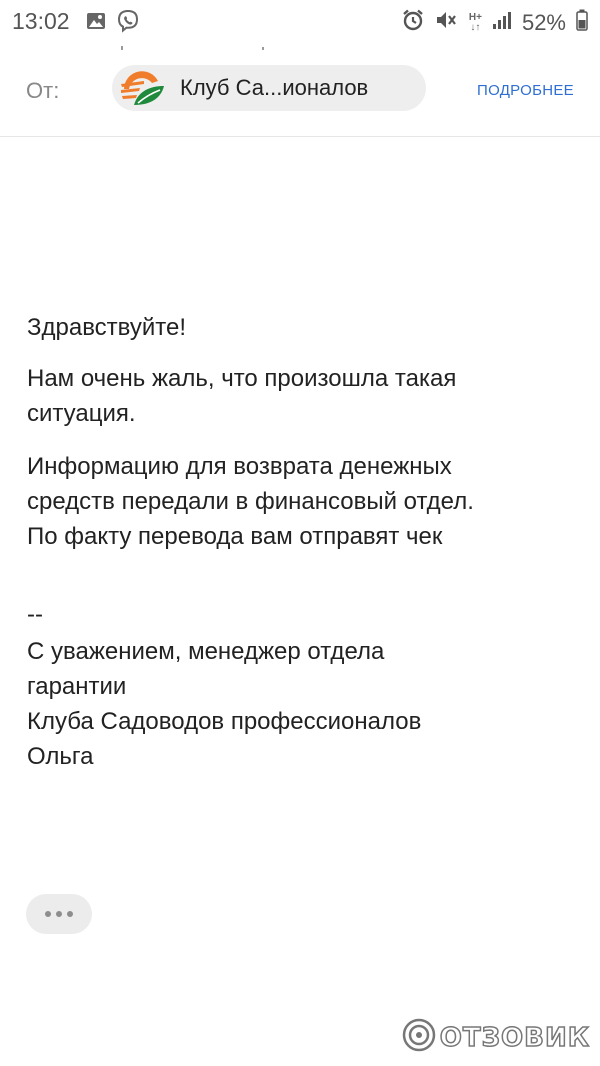 This screenshot has width=600, height=1066. I want to click on alarm-icon, so click(413, 22).